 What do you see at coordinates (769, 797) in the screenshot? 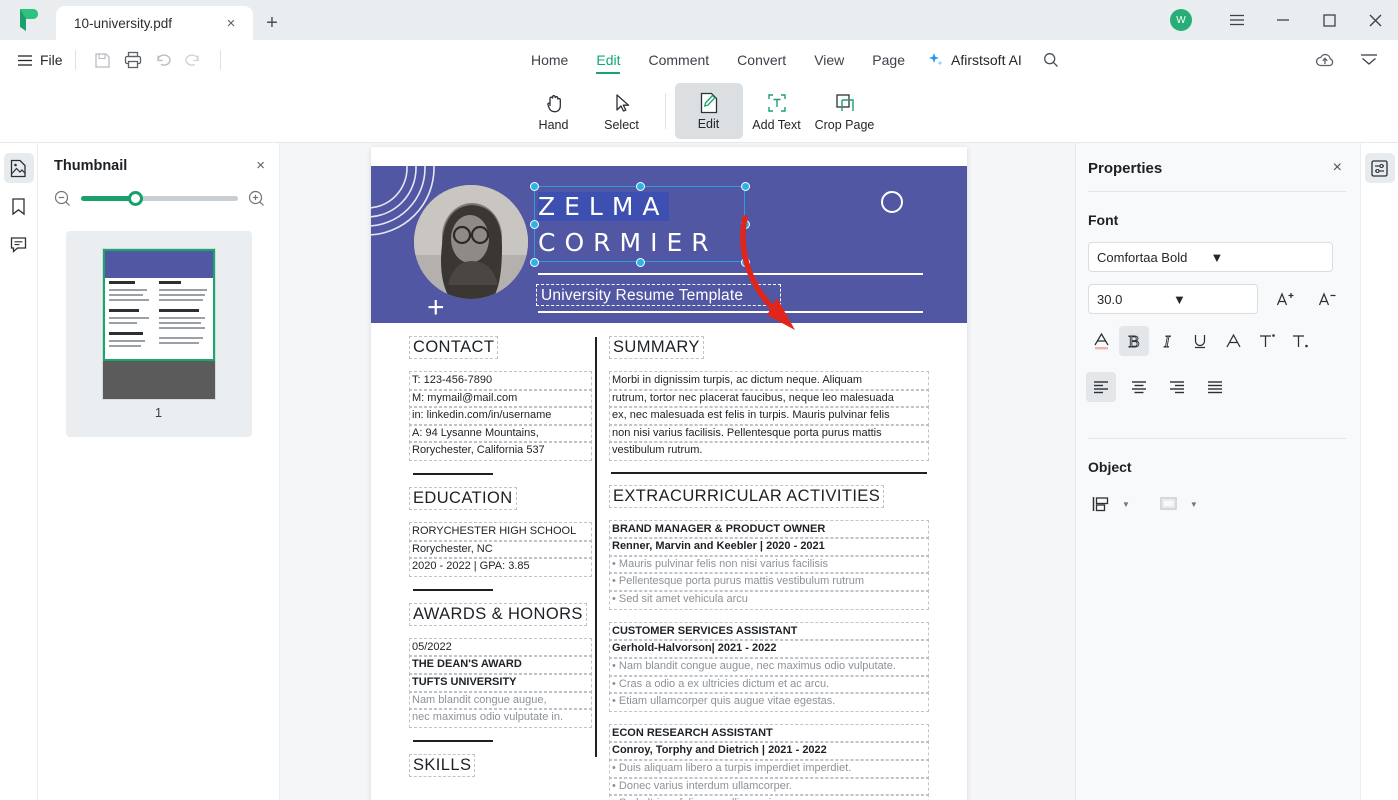
I see `activity-3-bullet-3: • Sed ultrices felis ac mollis maximus.` at bounding box center [769, 797].